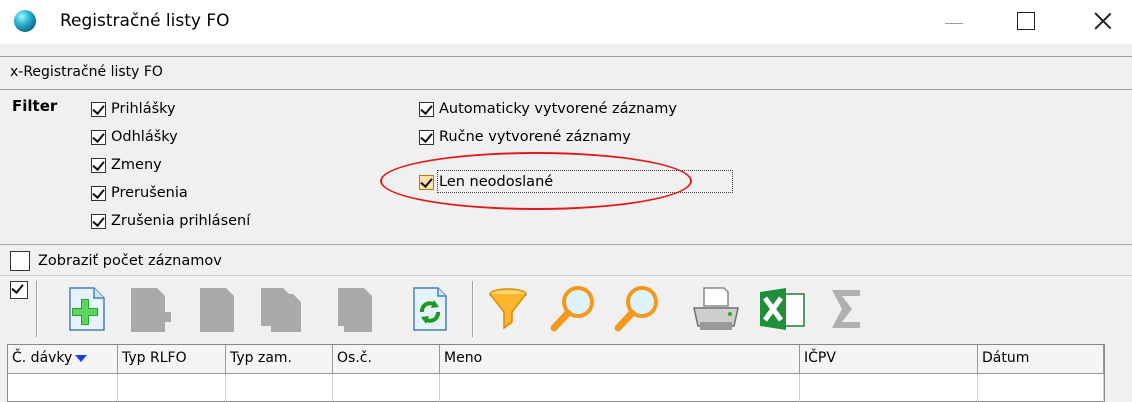 The height and width of the screenshot is (402, 1132). What do you see at coordinates (566, 22) in the screenshot?
I see `title-bar: Registračné listy FO` at bounding box center [566, 22].